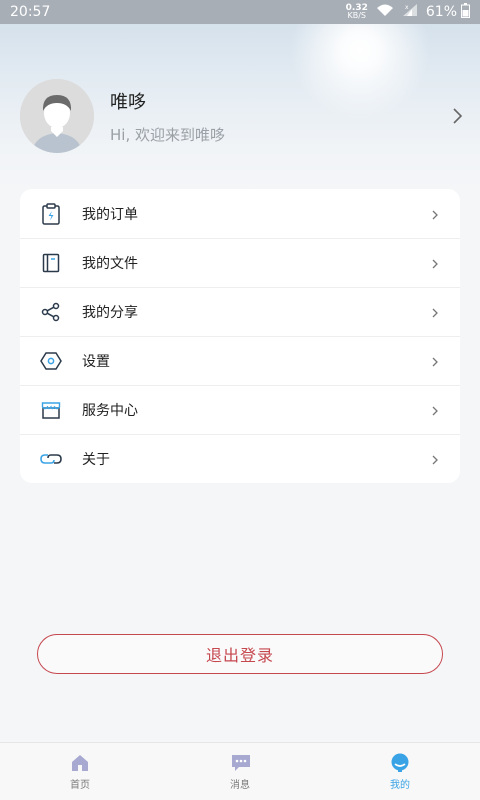 The image size is (480, 800). Describe the element at coordinates (96, 460) in the screenshot. I see `menu-label: 关于` at that location.